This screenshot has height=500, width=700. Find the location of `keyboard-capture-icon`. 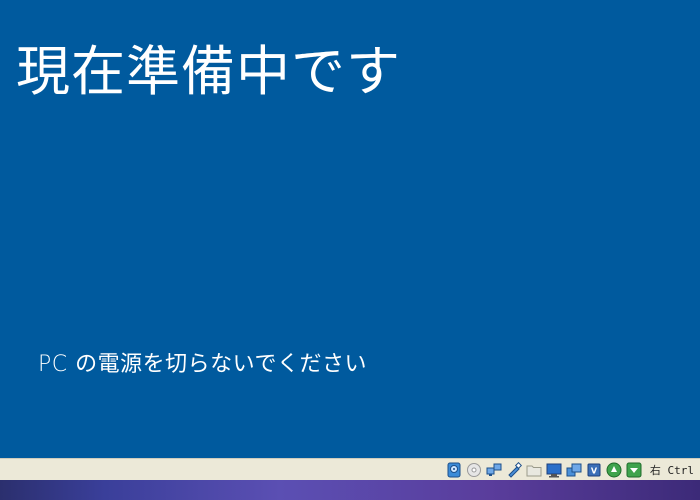

keyboard-capture-icon is located at coordinates (634, 470).